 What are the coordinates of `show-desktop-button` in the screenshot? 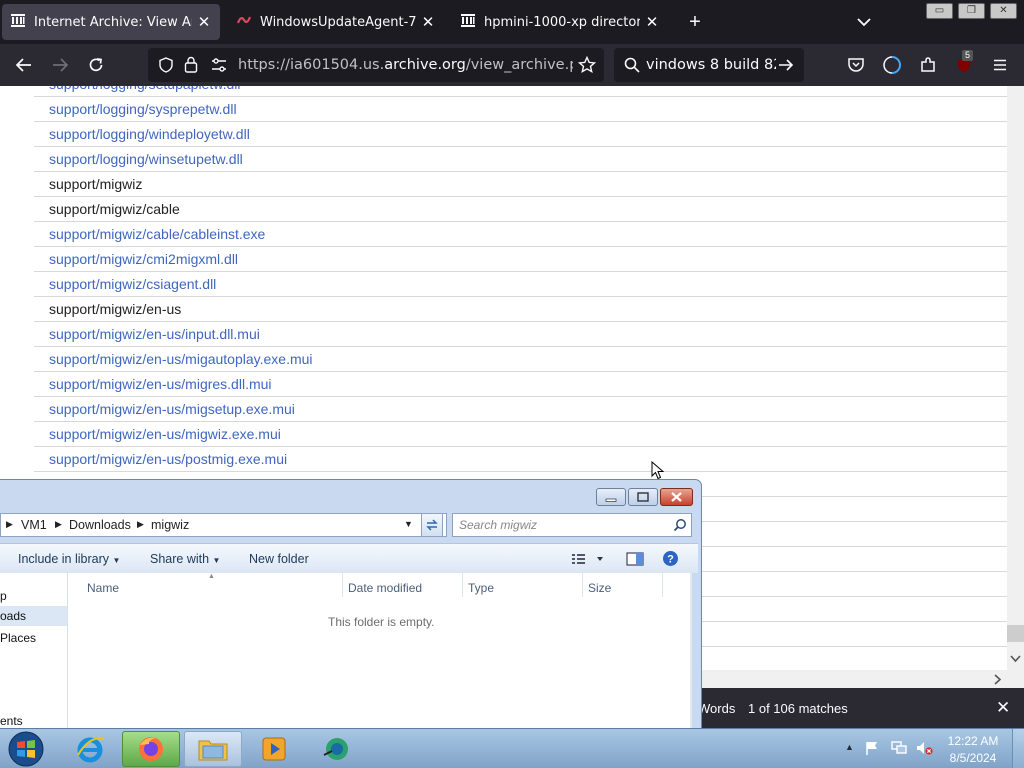 It's located at (1018, 748).